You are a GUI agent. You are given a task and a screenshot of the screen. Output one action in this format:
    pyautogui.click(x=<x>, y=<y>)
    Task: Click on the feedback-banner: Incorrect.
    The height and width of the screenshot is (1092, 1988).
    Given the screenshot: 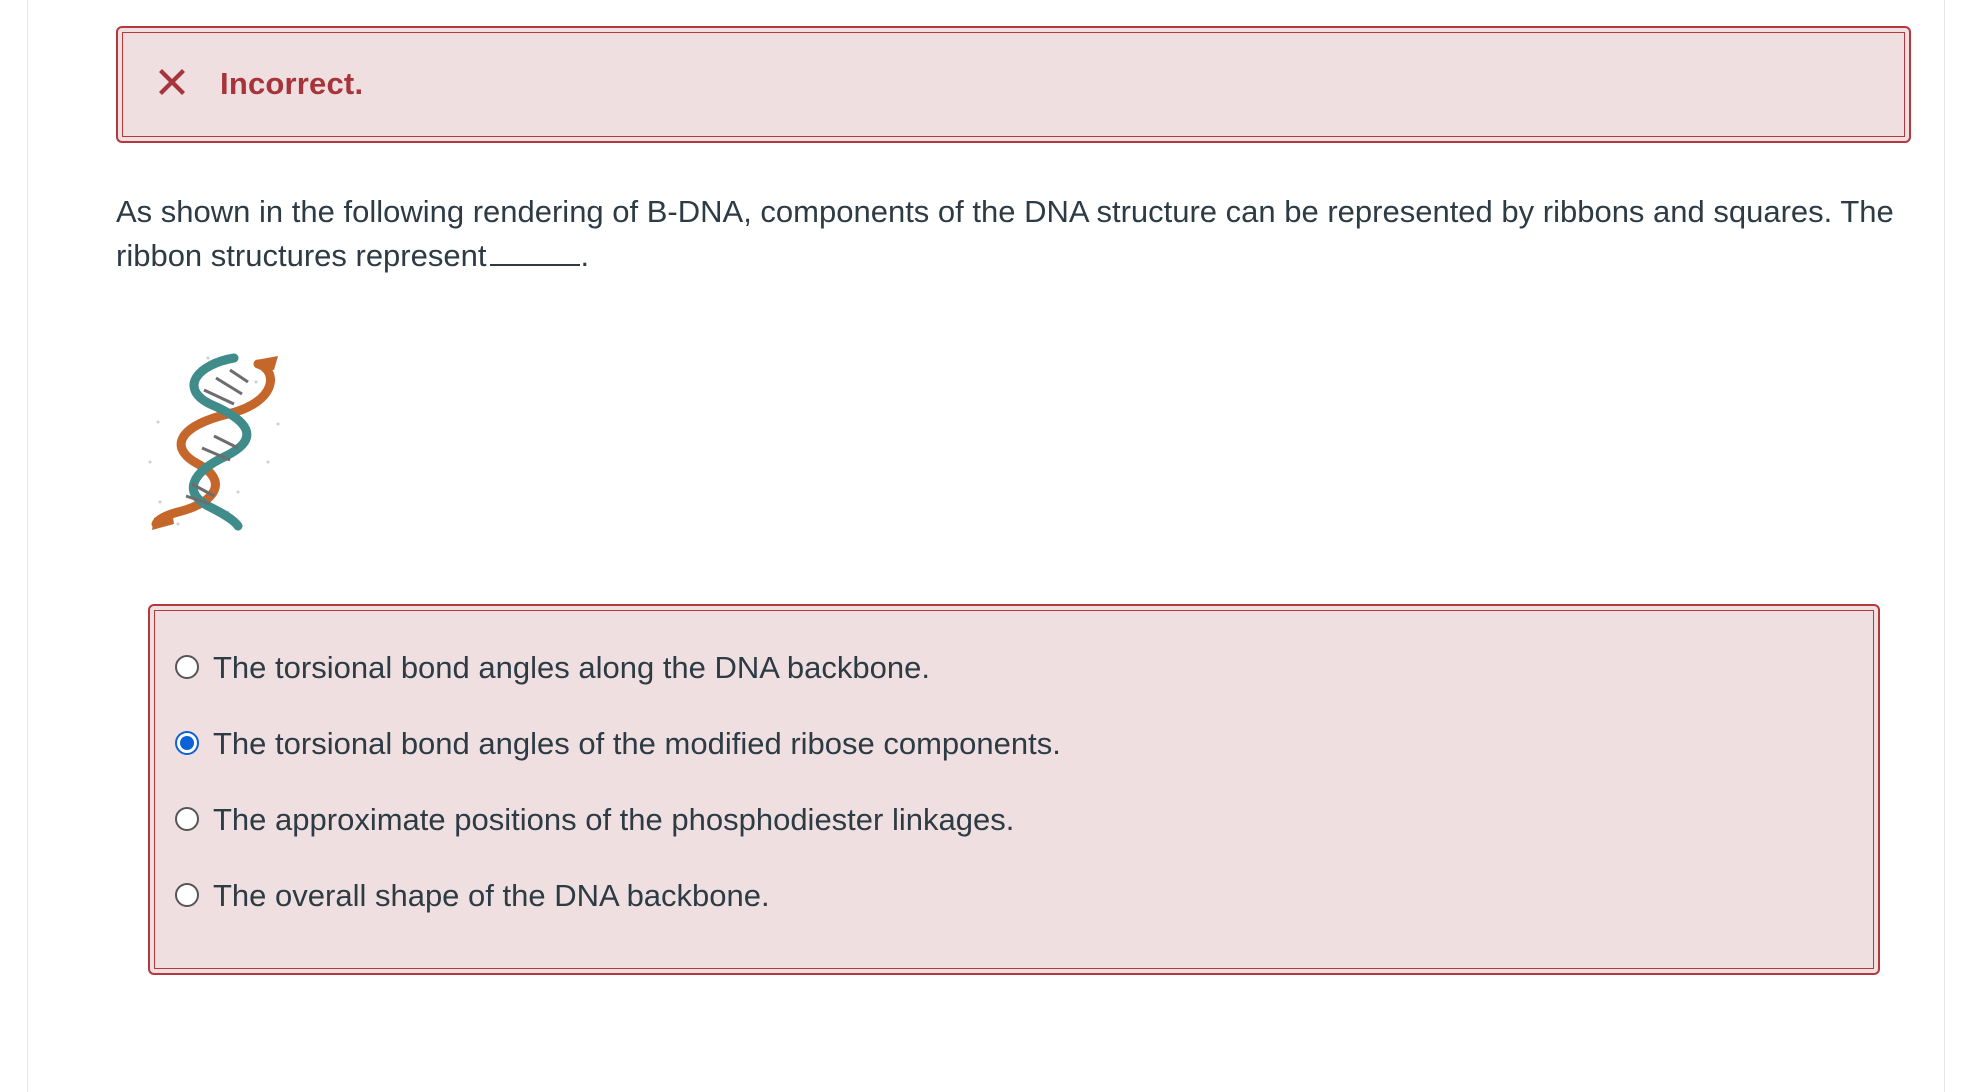 What is the action you would take?
    pyautogui.click(x=1013, y=84)
    